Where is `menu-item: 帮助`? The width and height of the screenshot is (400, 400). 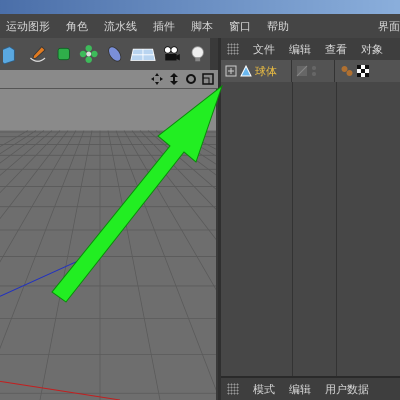
menu-item: 帮助 is located at coordinates (278, 26).